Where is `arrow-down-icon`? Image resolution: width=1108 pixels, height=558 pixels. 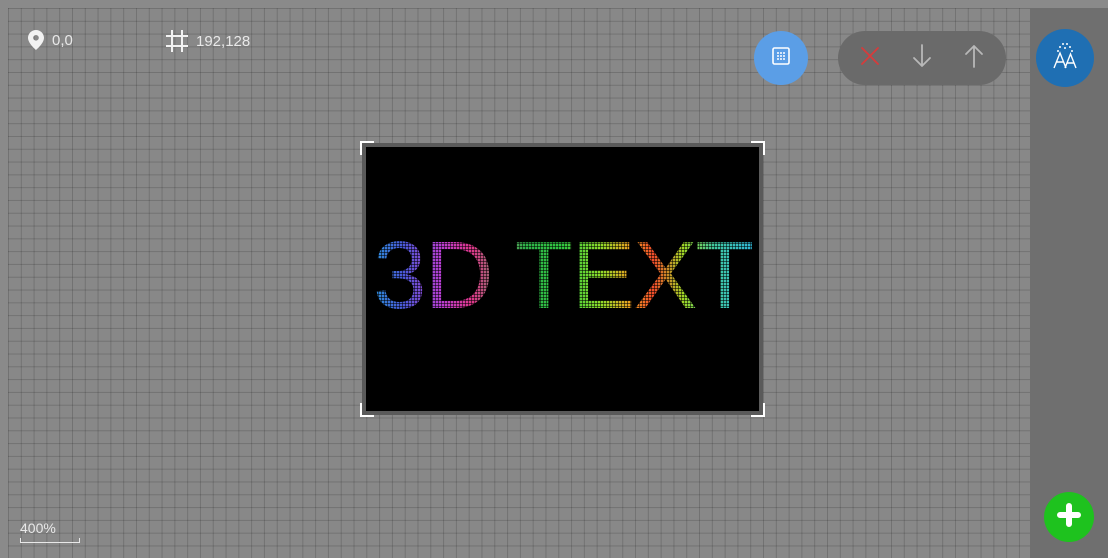
arrow-down-icon is located at coordinates (922, 58).